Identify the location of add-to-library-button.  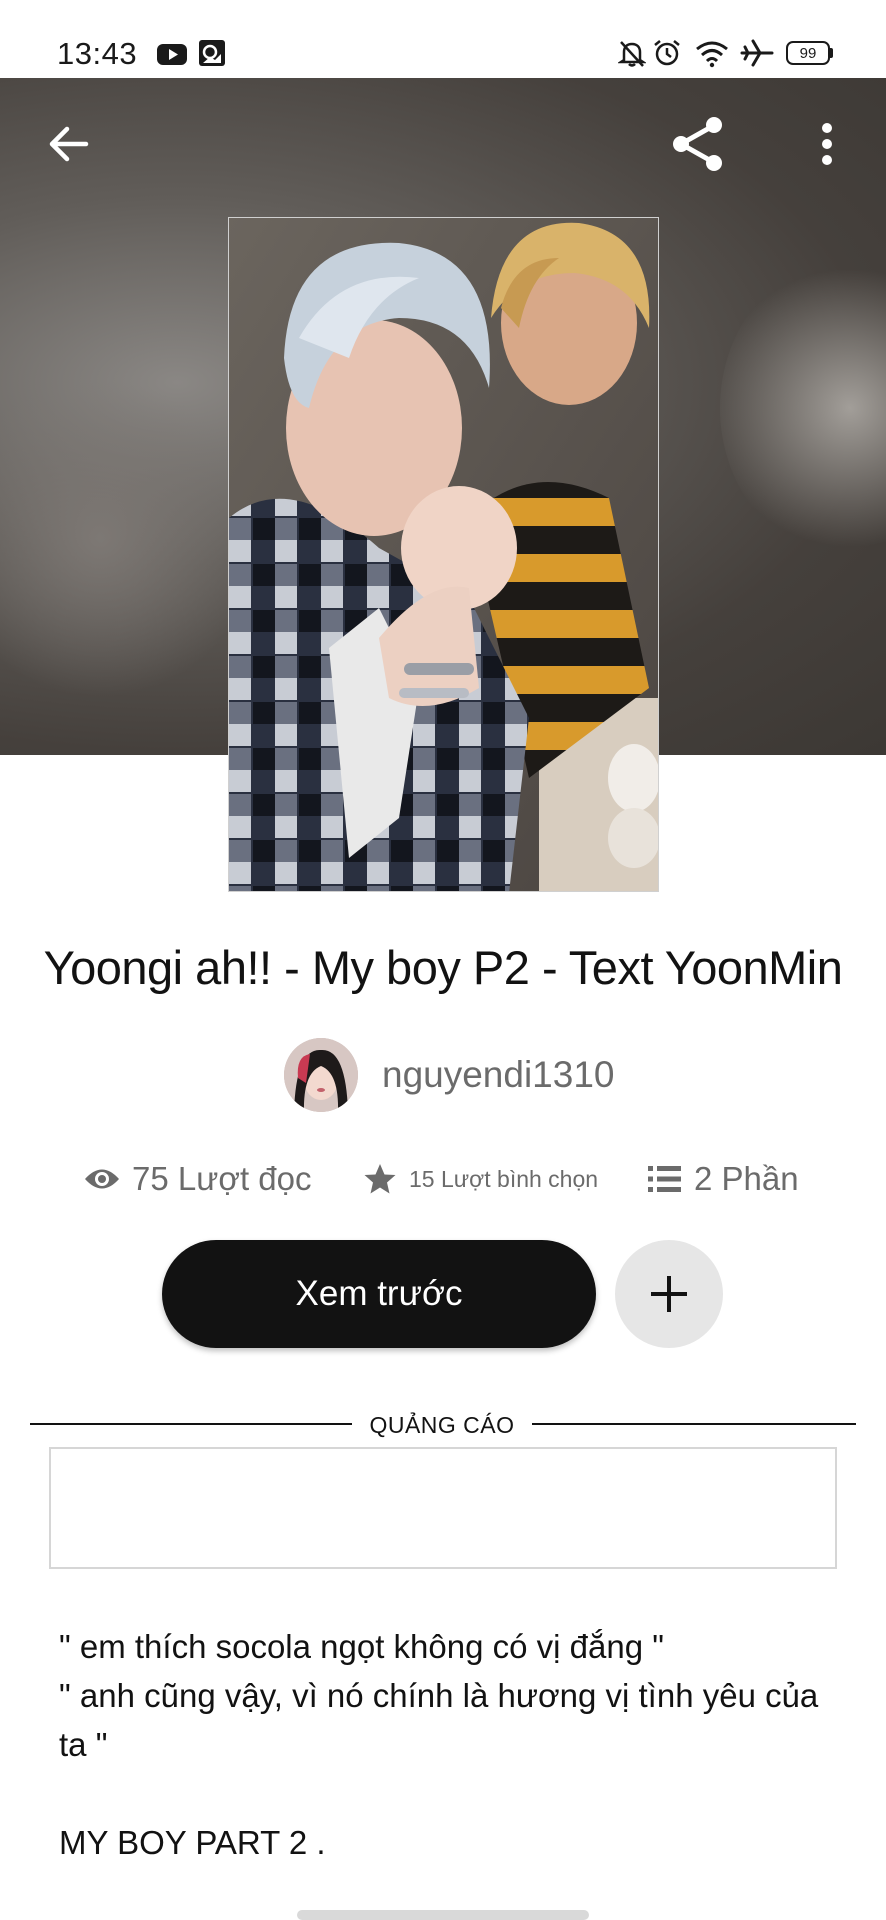
(669, 1294).